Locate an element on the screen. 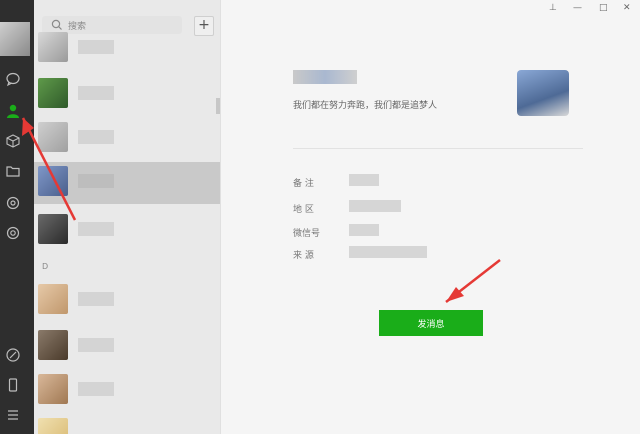 The width and height of the screenshot is (640, 434). minimize-icon: — is located at coordinates (577, 8).